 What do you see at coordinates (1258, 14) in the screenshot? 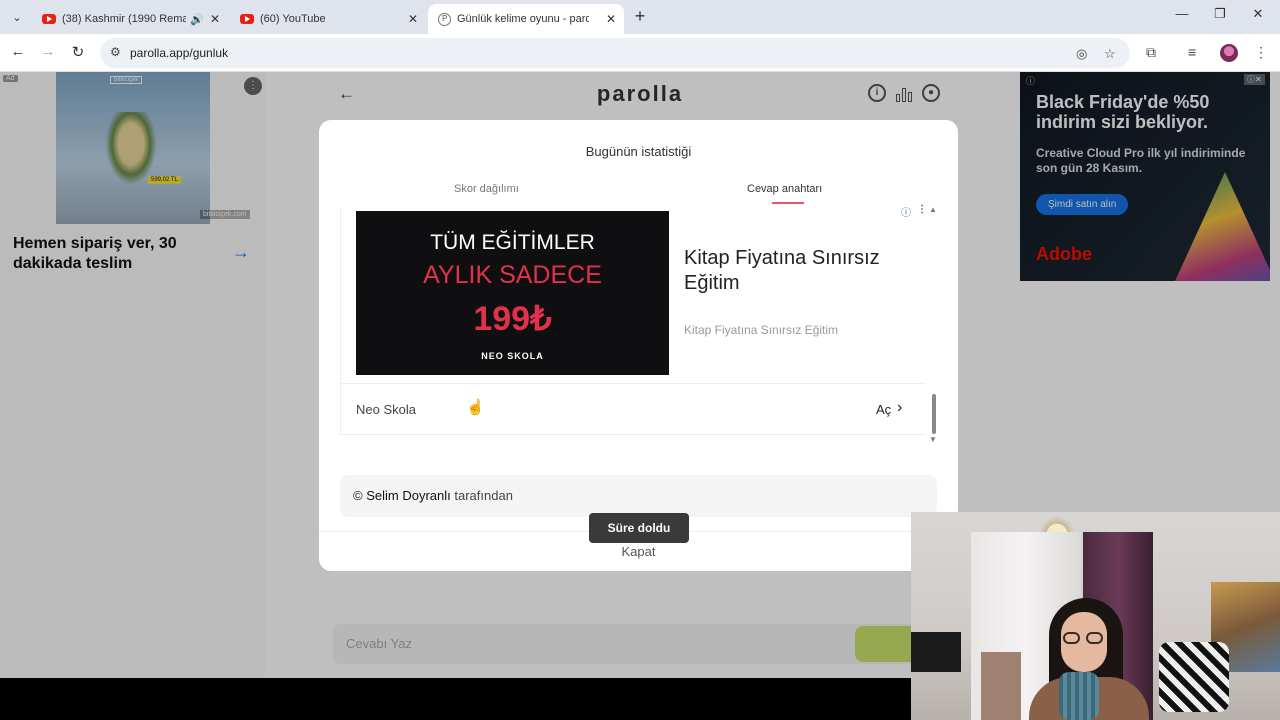
I see `window-close-icon: ✕` at bounding box center [1258, 14].